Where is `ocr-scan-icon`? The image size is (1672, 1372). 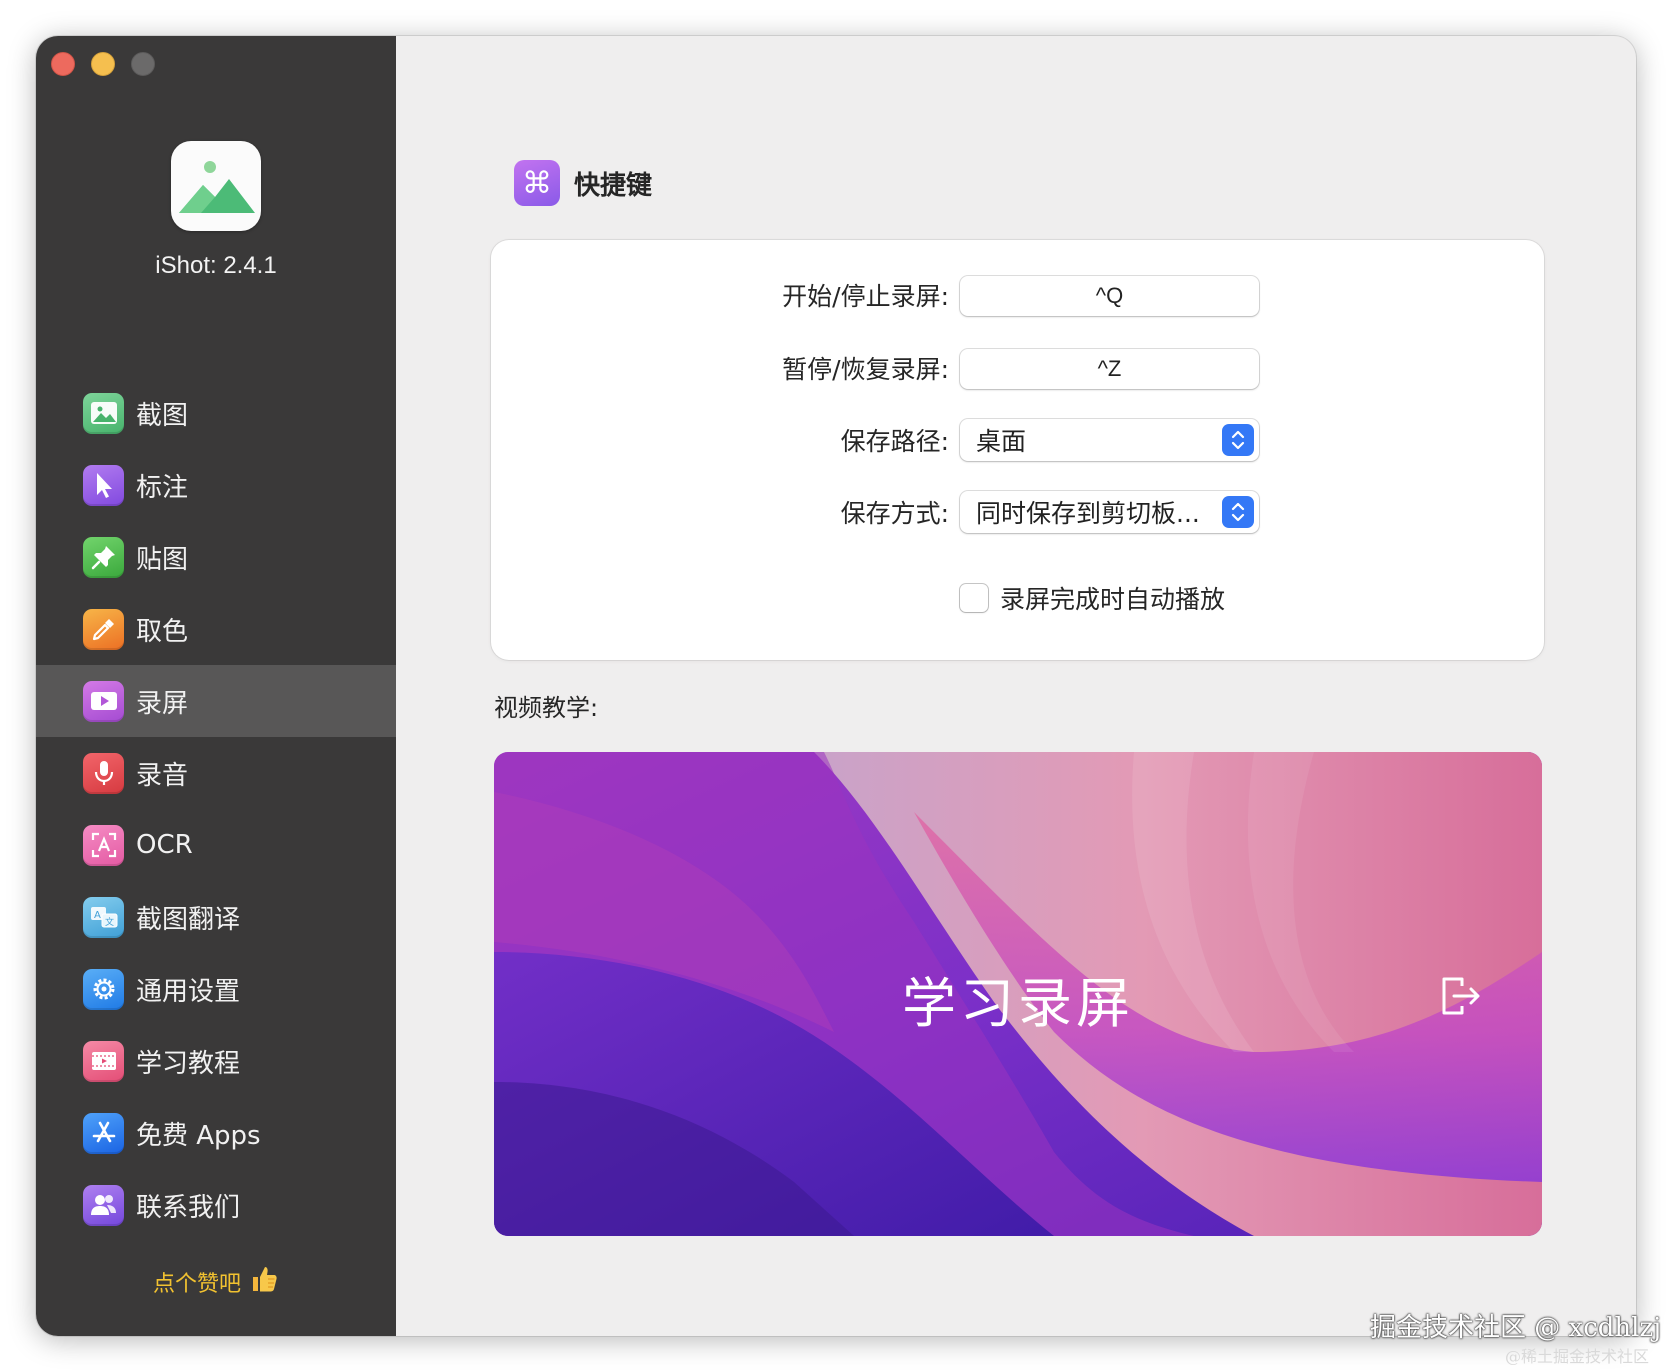 ocr-scan-icon is located at coordinates (103, 845).